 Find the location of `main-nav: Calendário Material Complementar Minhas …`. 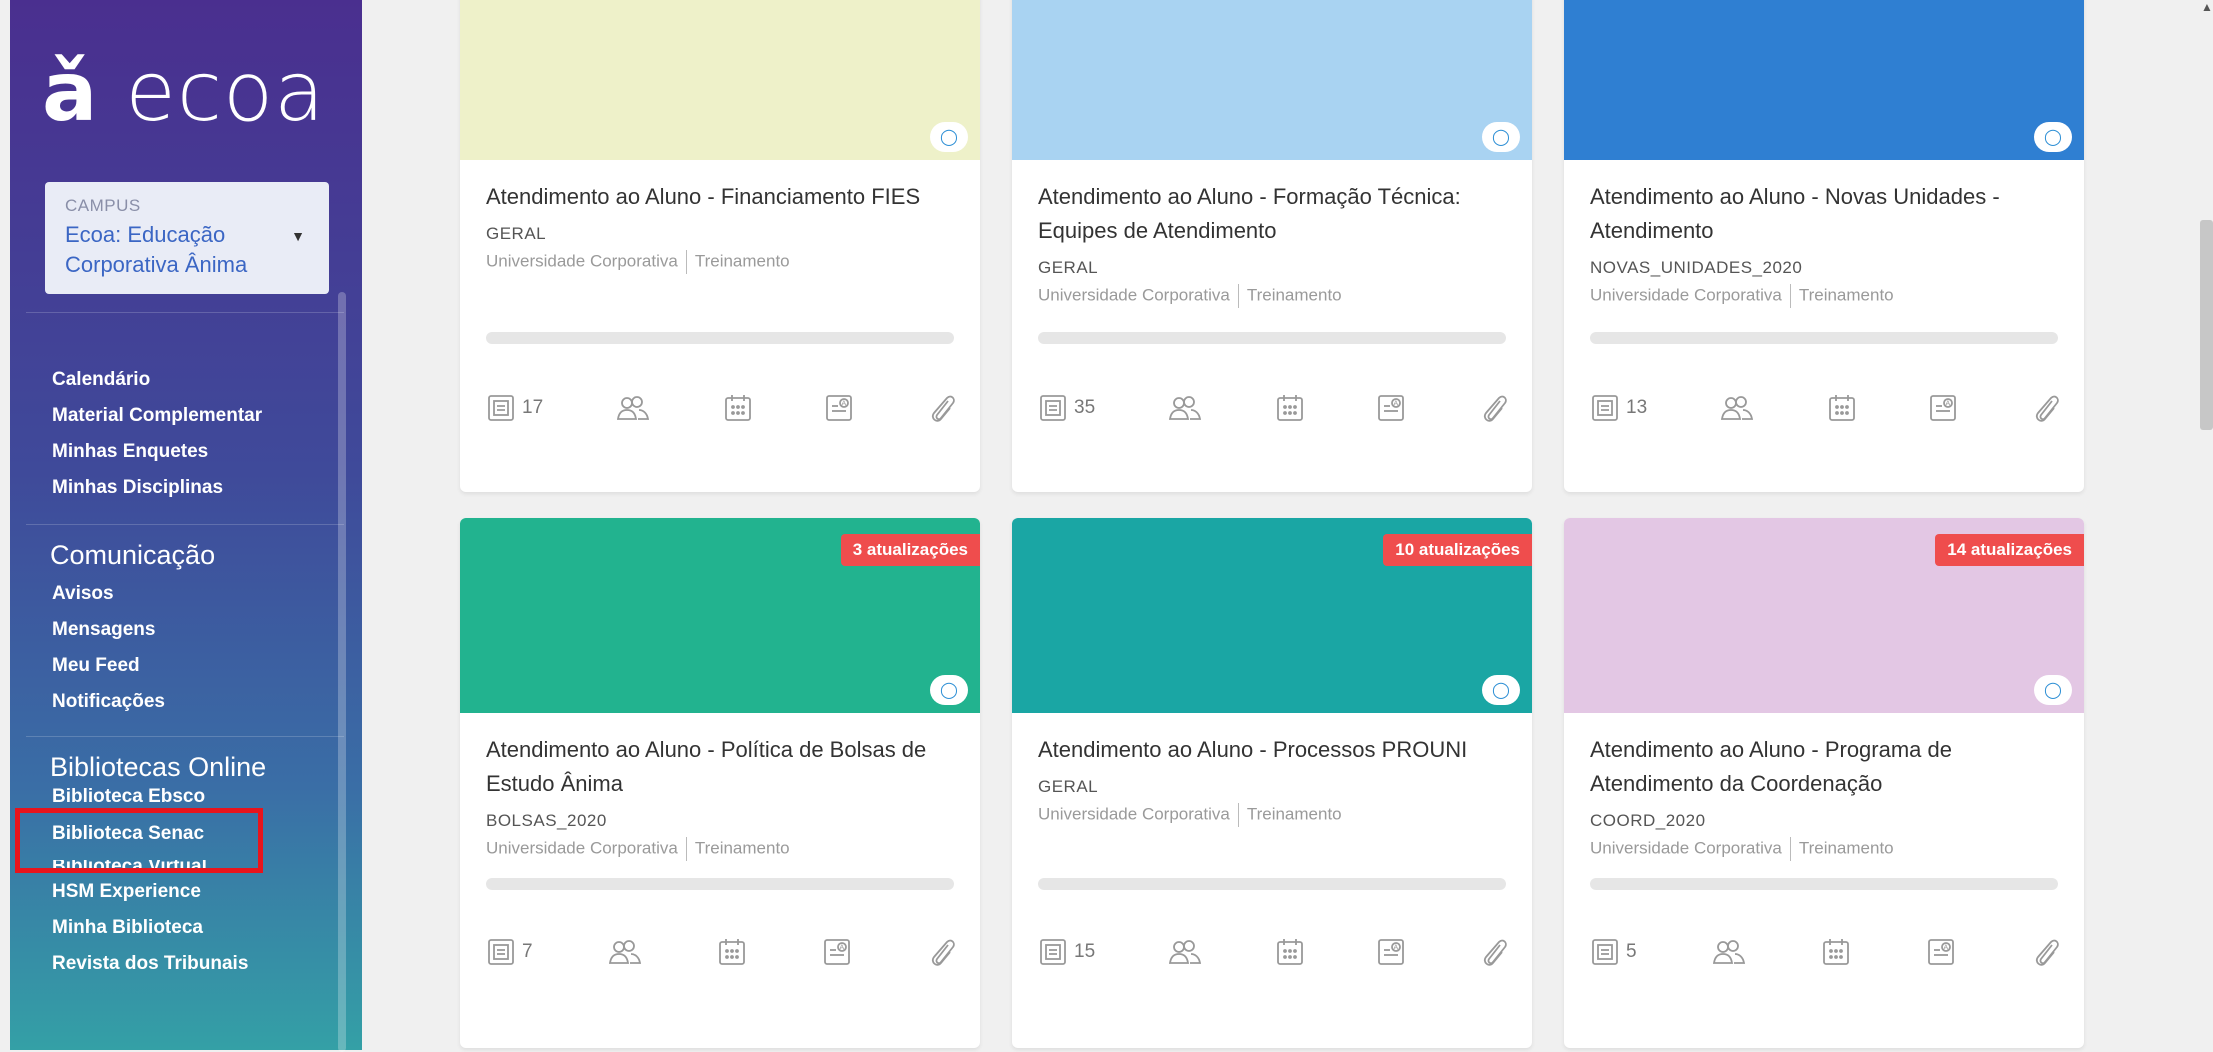

main-nav: Calendário Material Complementar Minhas … is located at coordinates (157, 434).